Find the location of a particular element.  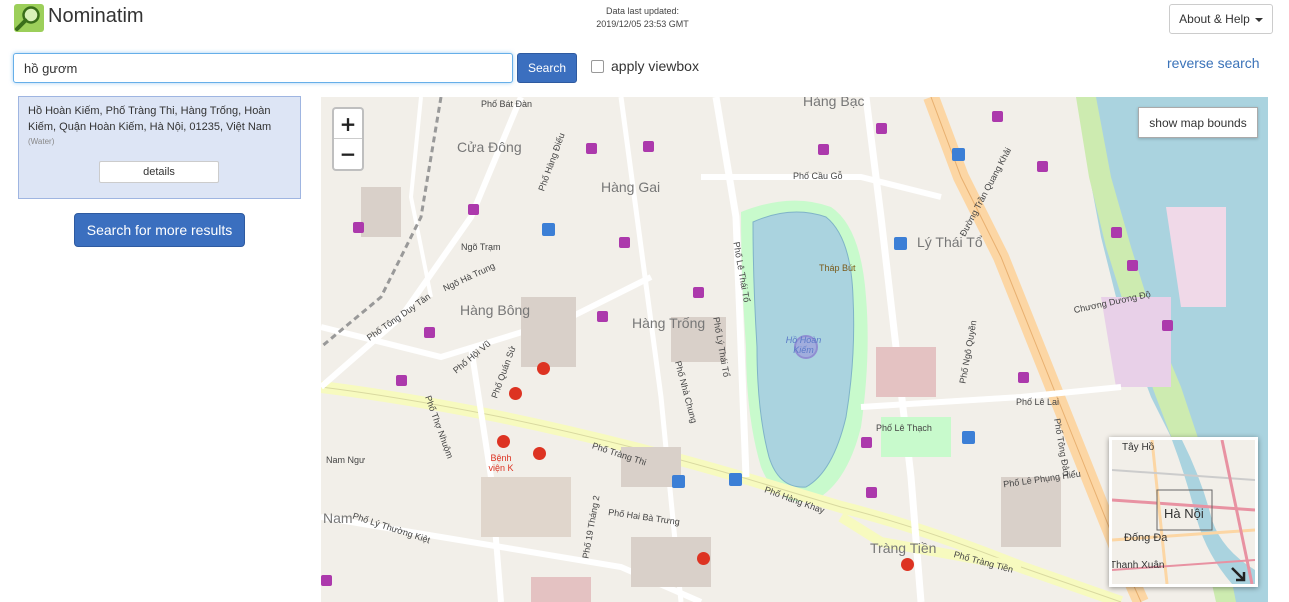

apply-viewbox-option: apply viewbox is located at coordinates (645, 66).